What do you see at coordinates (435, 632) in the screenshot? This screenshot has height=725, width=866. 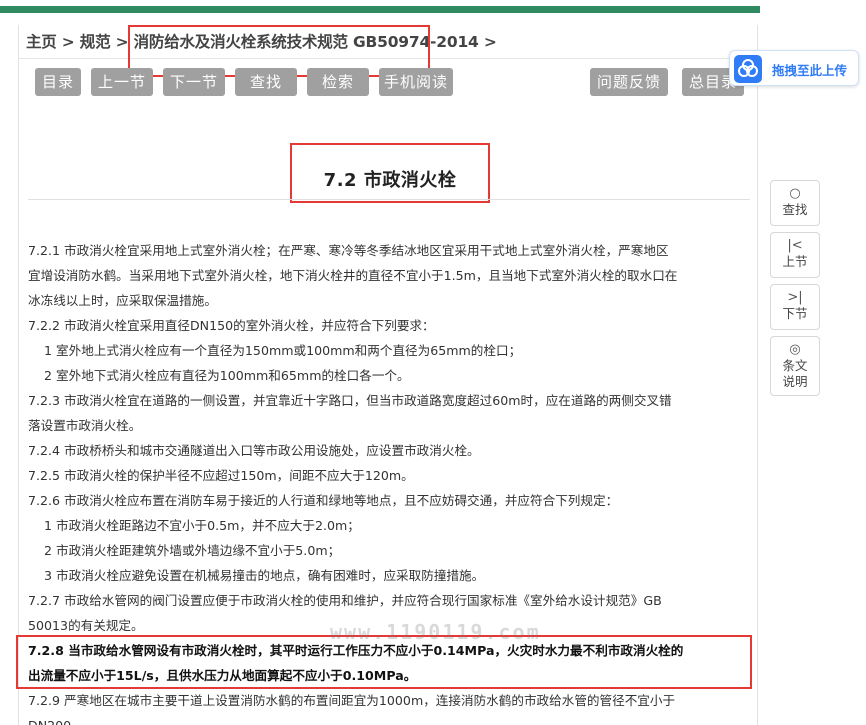 I see `watermark: www.1190119.com` at bounding box center [435, 632].